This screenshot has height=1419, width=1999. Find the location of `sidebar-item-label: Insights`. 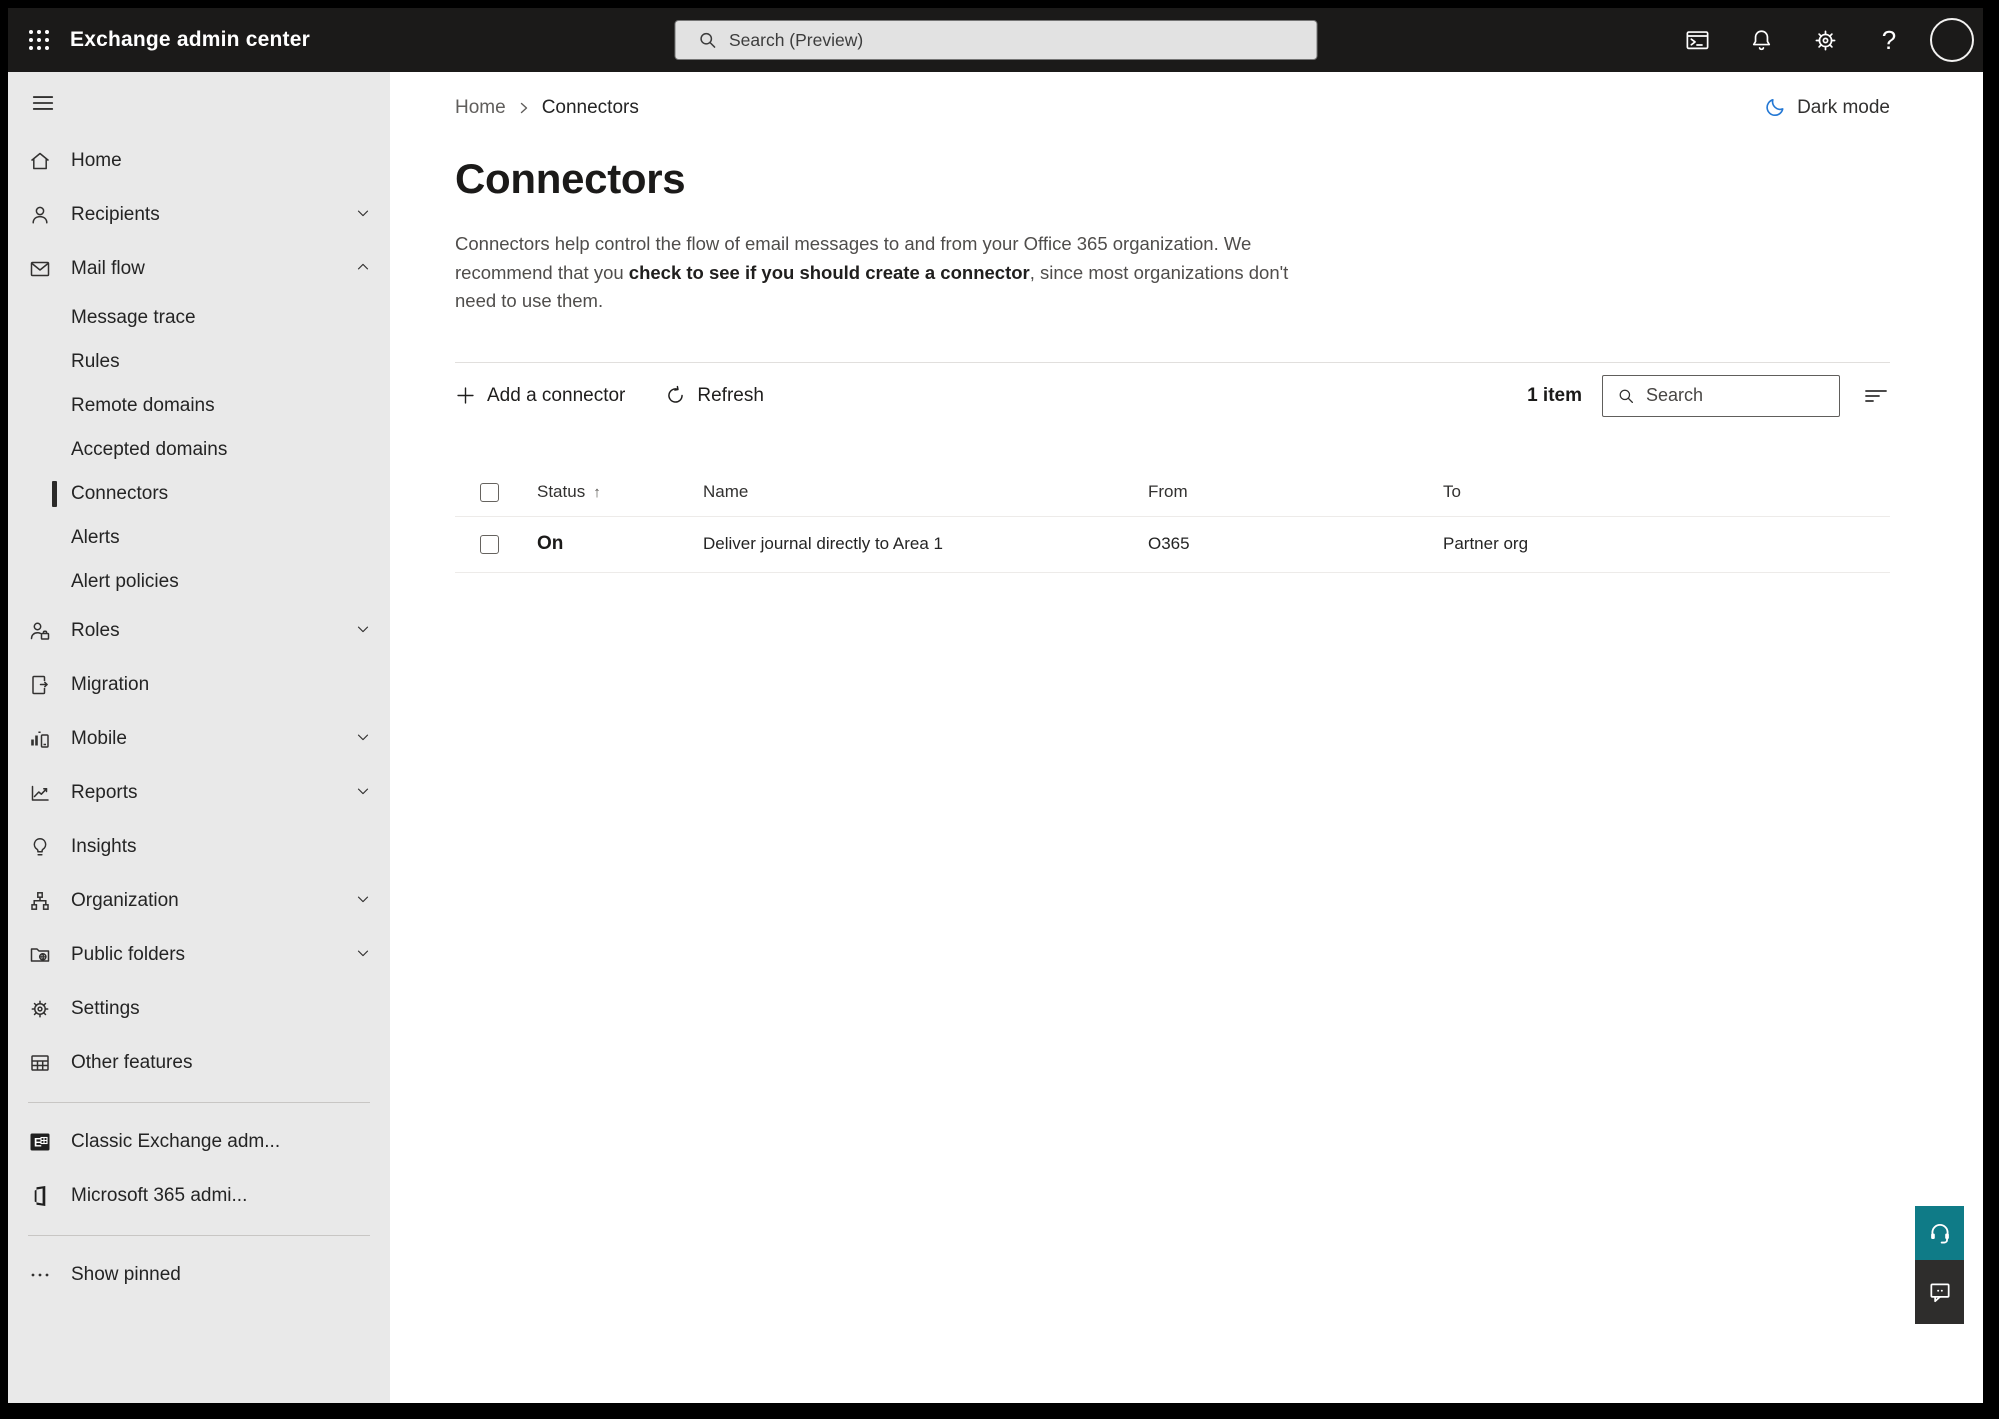

sidebar-item-label: Insights is located at coordinates (104, 846).